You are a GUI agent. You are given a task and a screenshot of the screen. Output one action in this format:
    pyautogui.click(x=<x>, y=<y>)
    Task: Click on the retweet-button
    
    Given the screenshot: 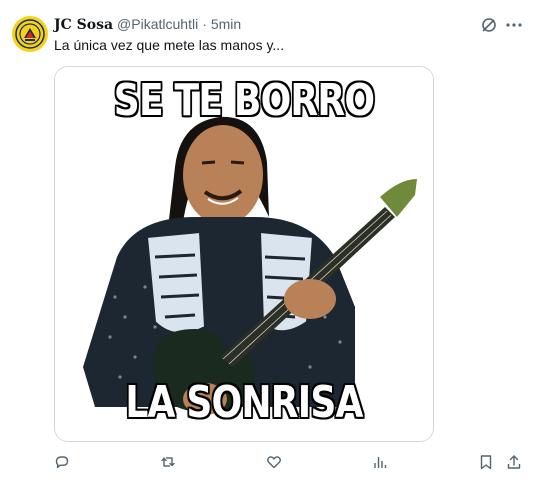 What is the action you would take?
    pyautogui.click(x=170, y=462)
    